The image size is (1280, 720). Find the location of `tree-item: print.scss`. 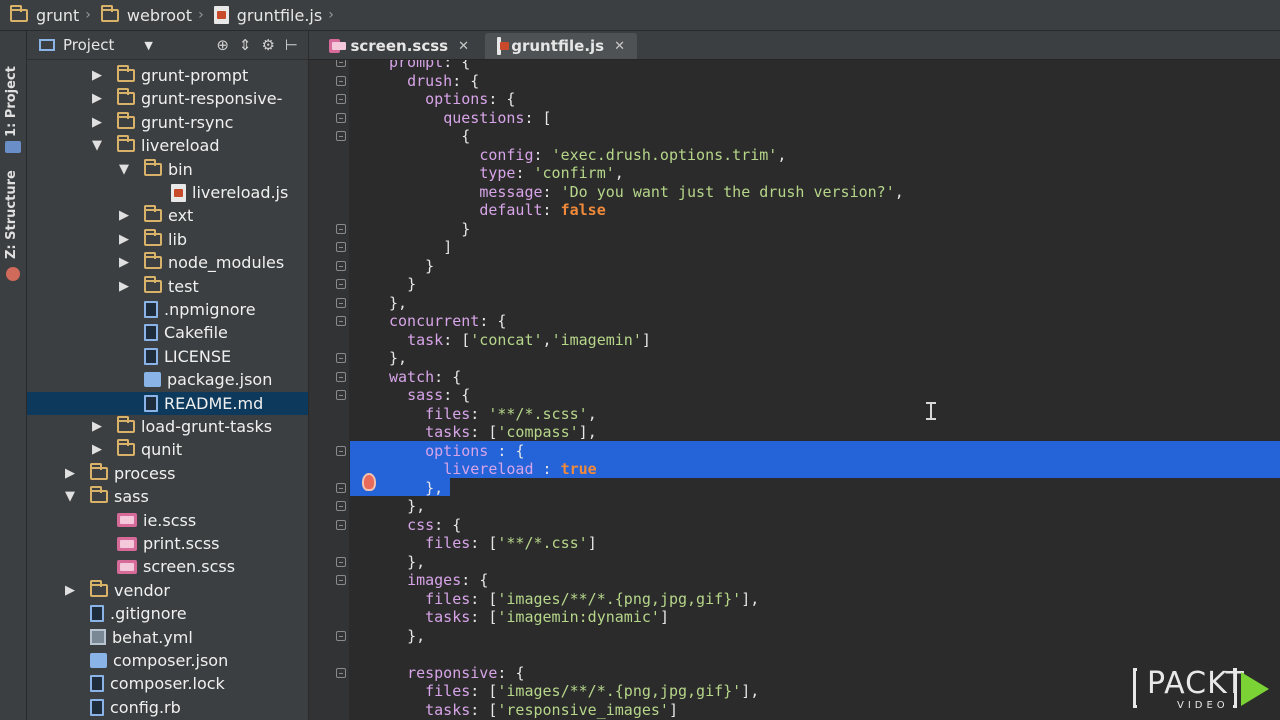

tree-item: print.scss is located at coordinates (167, 543).